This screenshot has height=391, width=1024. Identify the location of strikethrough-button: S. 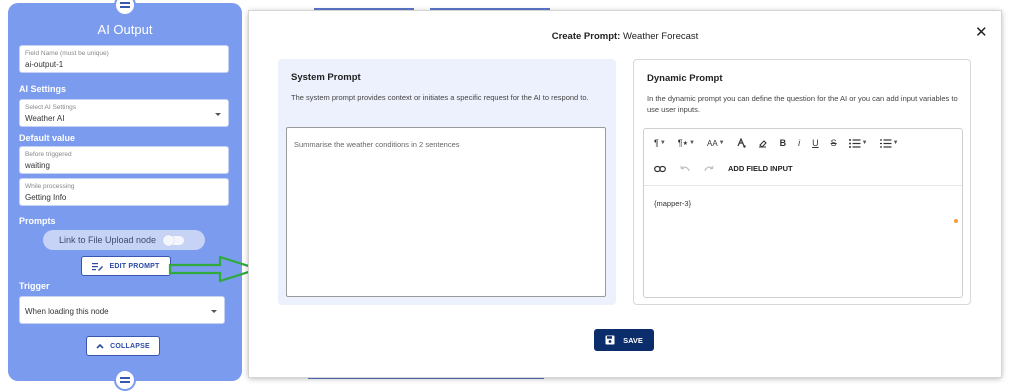
(834, 143).